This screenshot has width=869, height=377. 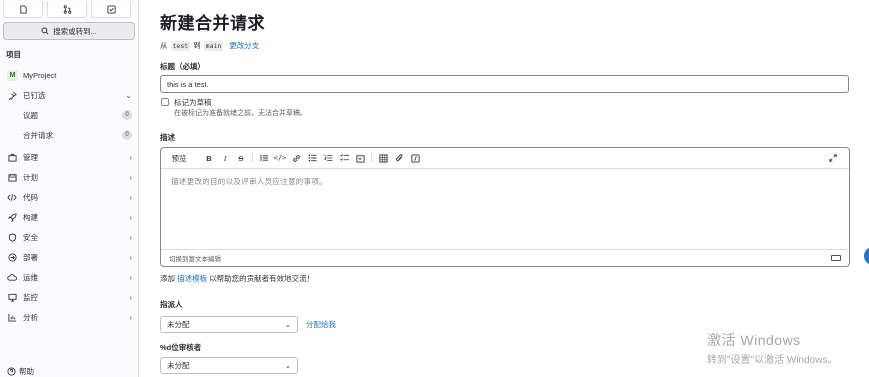 What do you see at coordinates (237, 278) in the screenshot?
I see `description-template-hint: 添加 描述模板 以帮助您的贡献者有效地交流！` at bounding box center [237, 278].